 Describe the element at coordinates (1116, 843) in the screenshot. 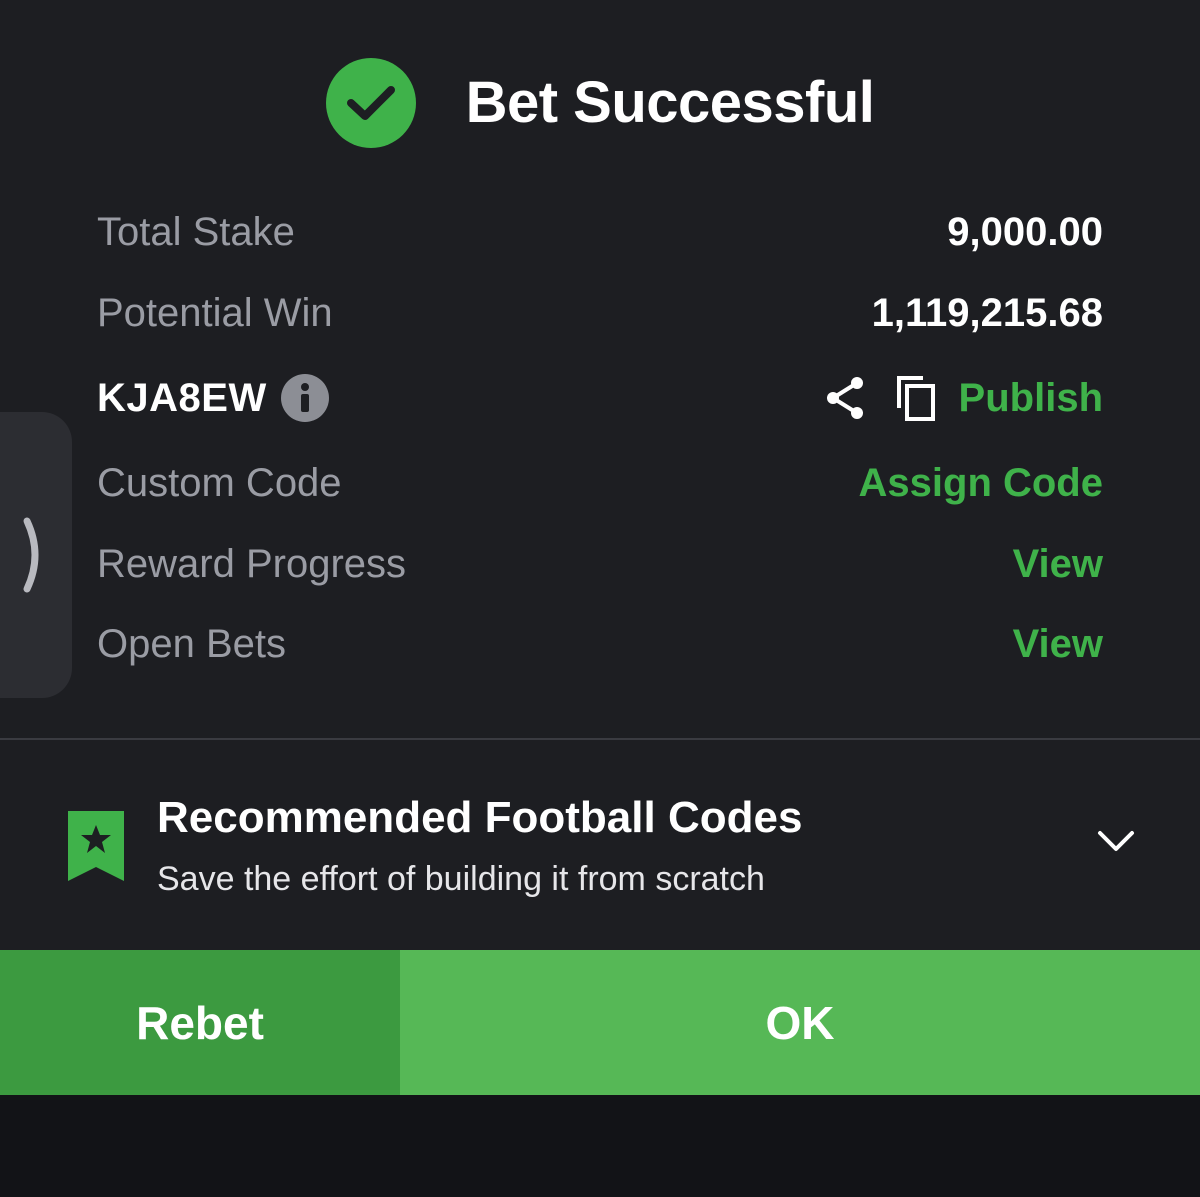

I see `chevron-down-icon` at that location.